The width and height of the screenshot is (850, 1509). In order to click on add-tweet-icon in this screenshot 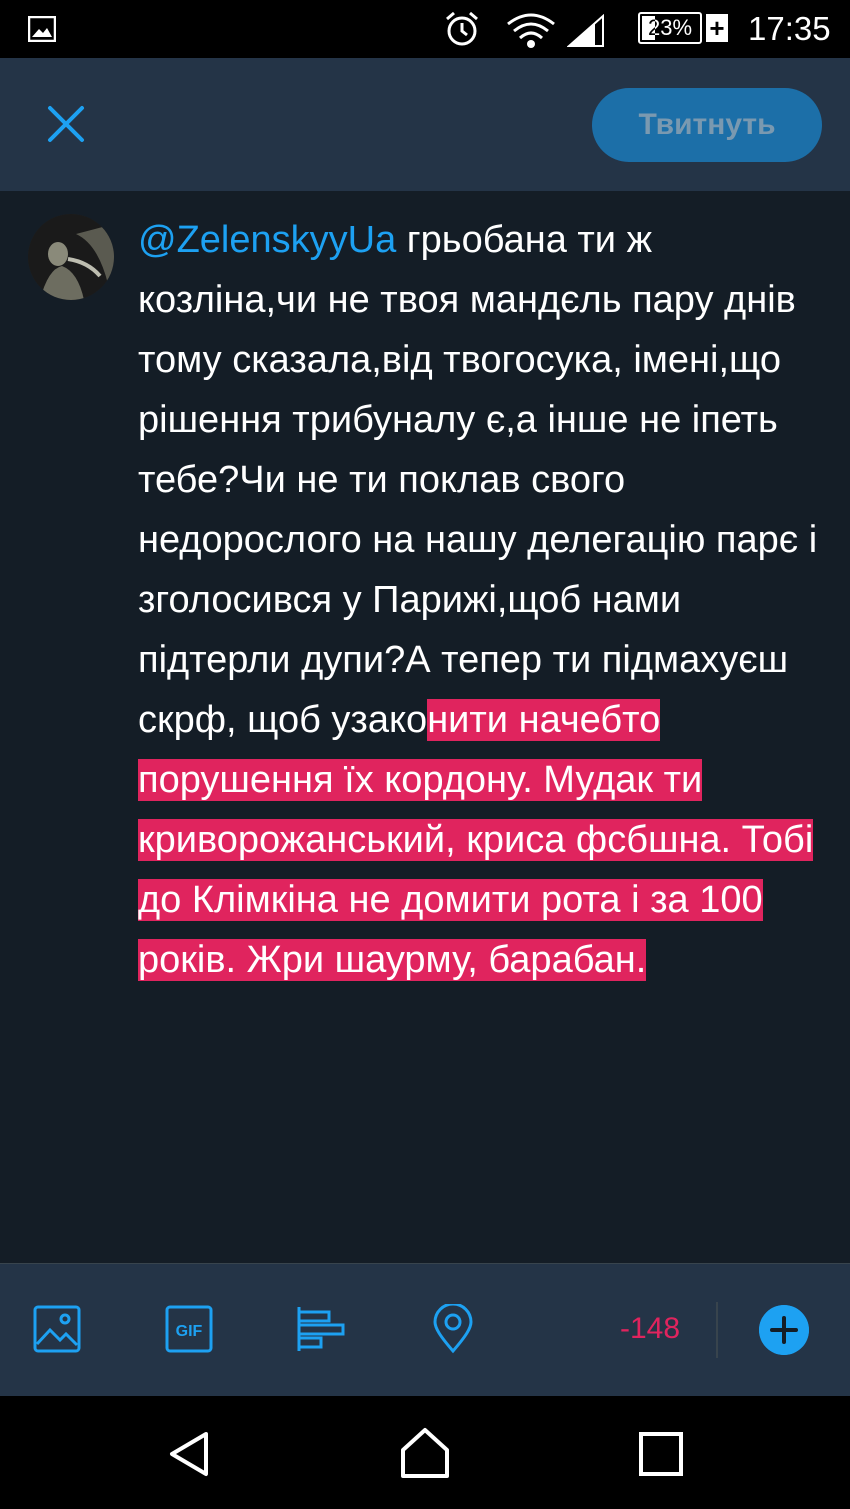, I will do `click(784, 1330)`.